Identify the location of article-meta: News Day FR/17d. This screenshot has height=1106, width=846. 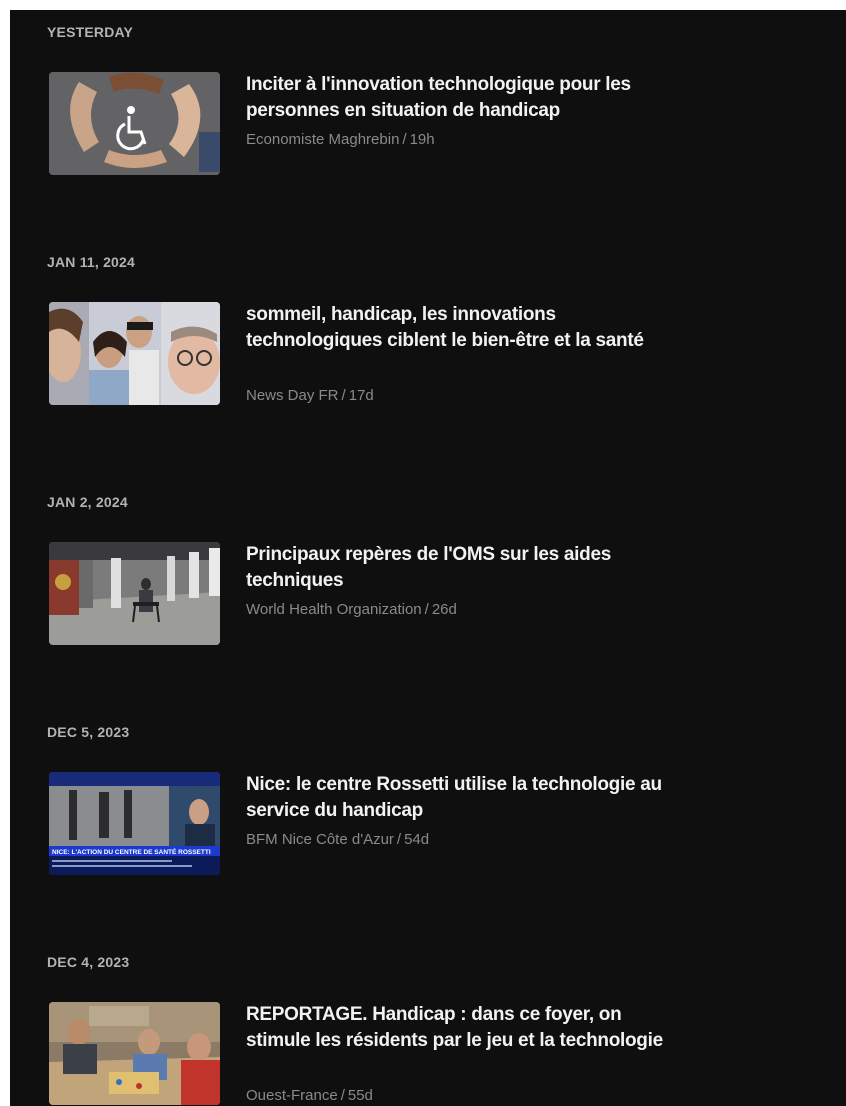
(310, 395).